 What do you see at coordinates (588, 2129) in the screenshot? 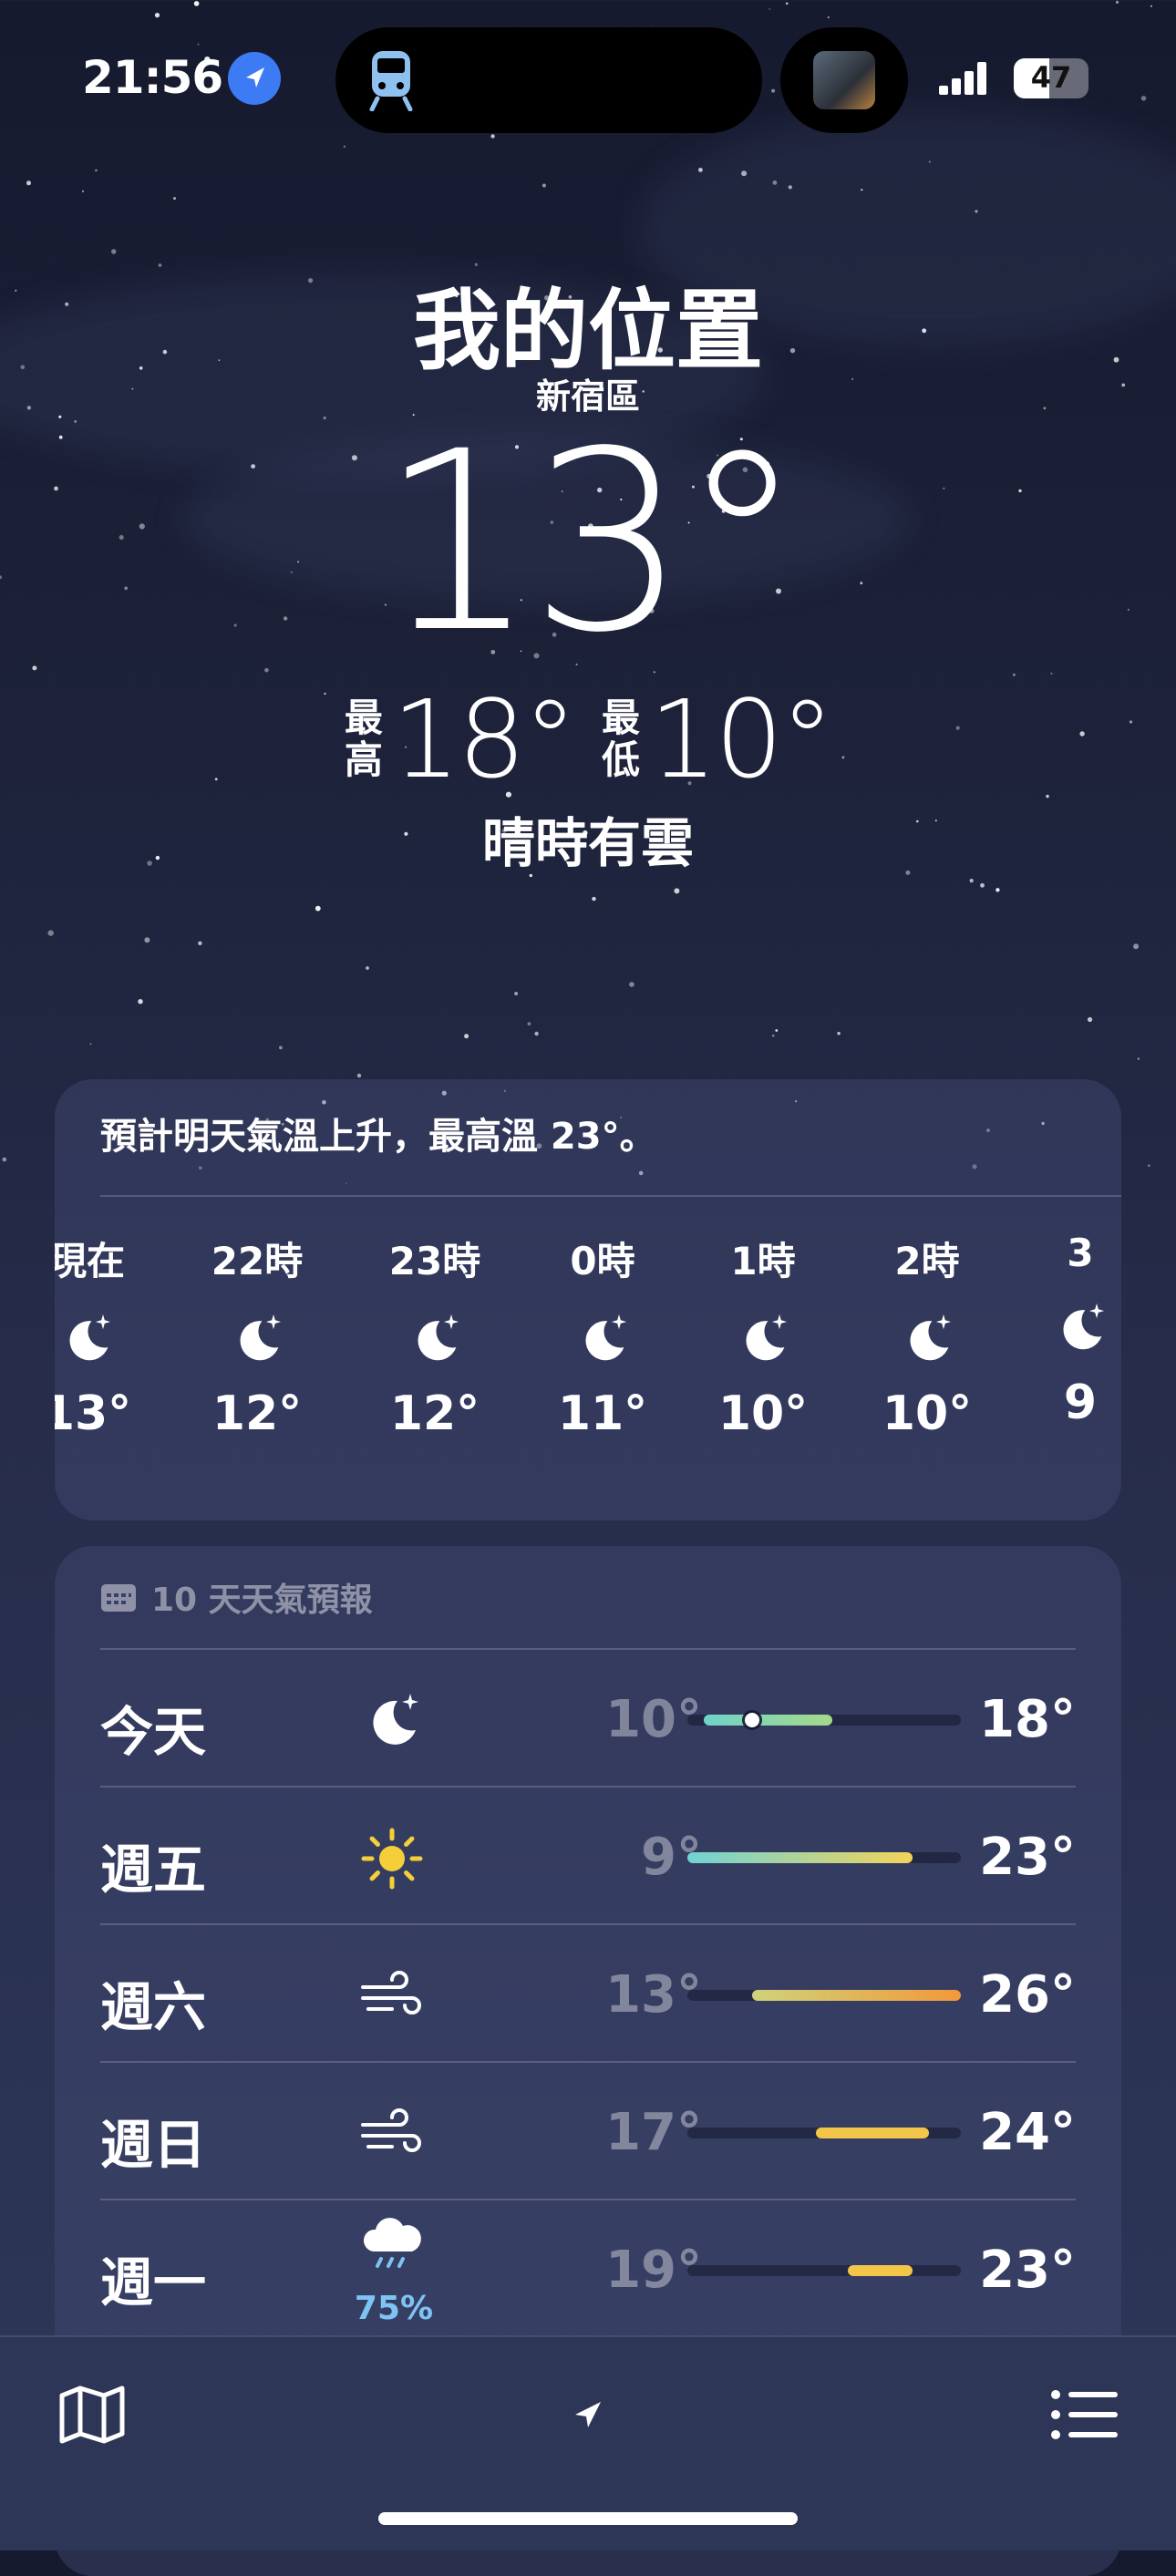
I see `forecast-row: 週日 17° 24°` at bounding box center [588, 2129].